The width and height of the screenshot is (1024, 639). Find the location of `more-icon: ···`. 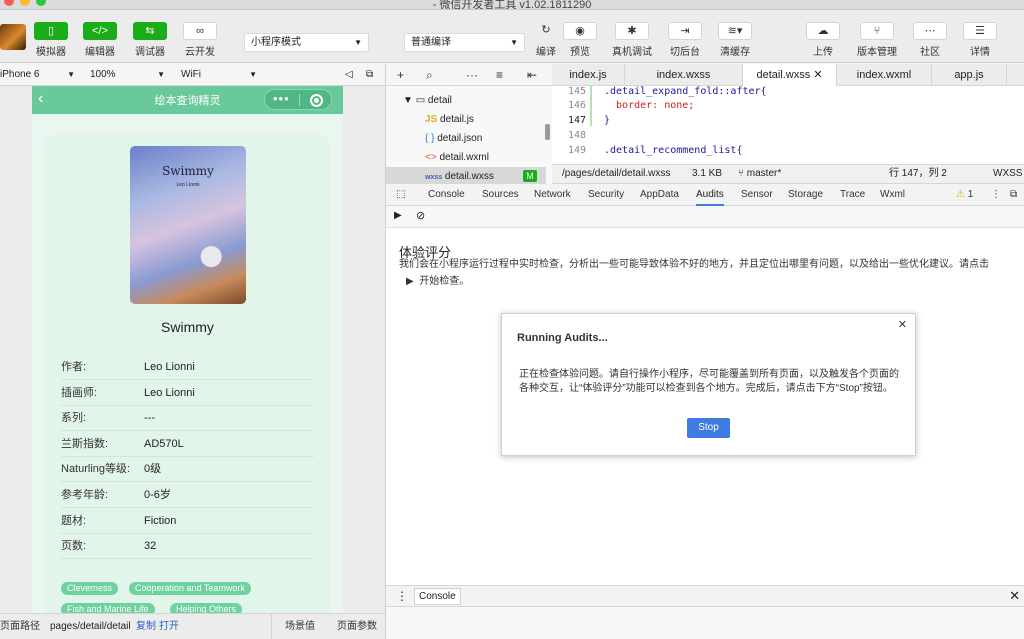

more-icon: ··· is located at coordinates (472, 75).